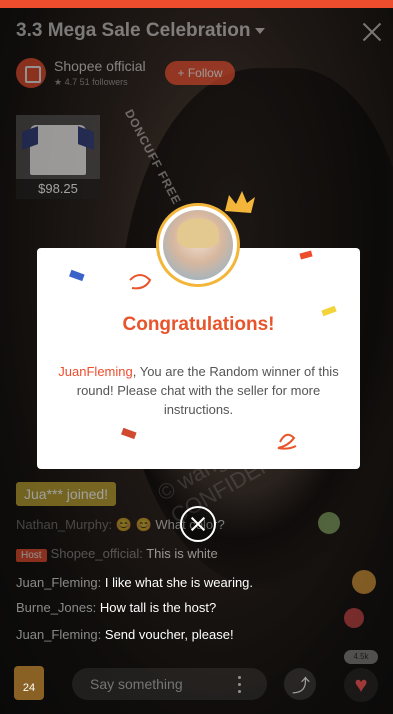 Image resolution: width=393 pixels, height=714 pixels. I want to click on crown-icon, so click(240, 202).